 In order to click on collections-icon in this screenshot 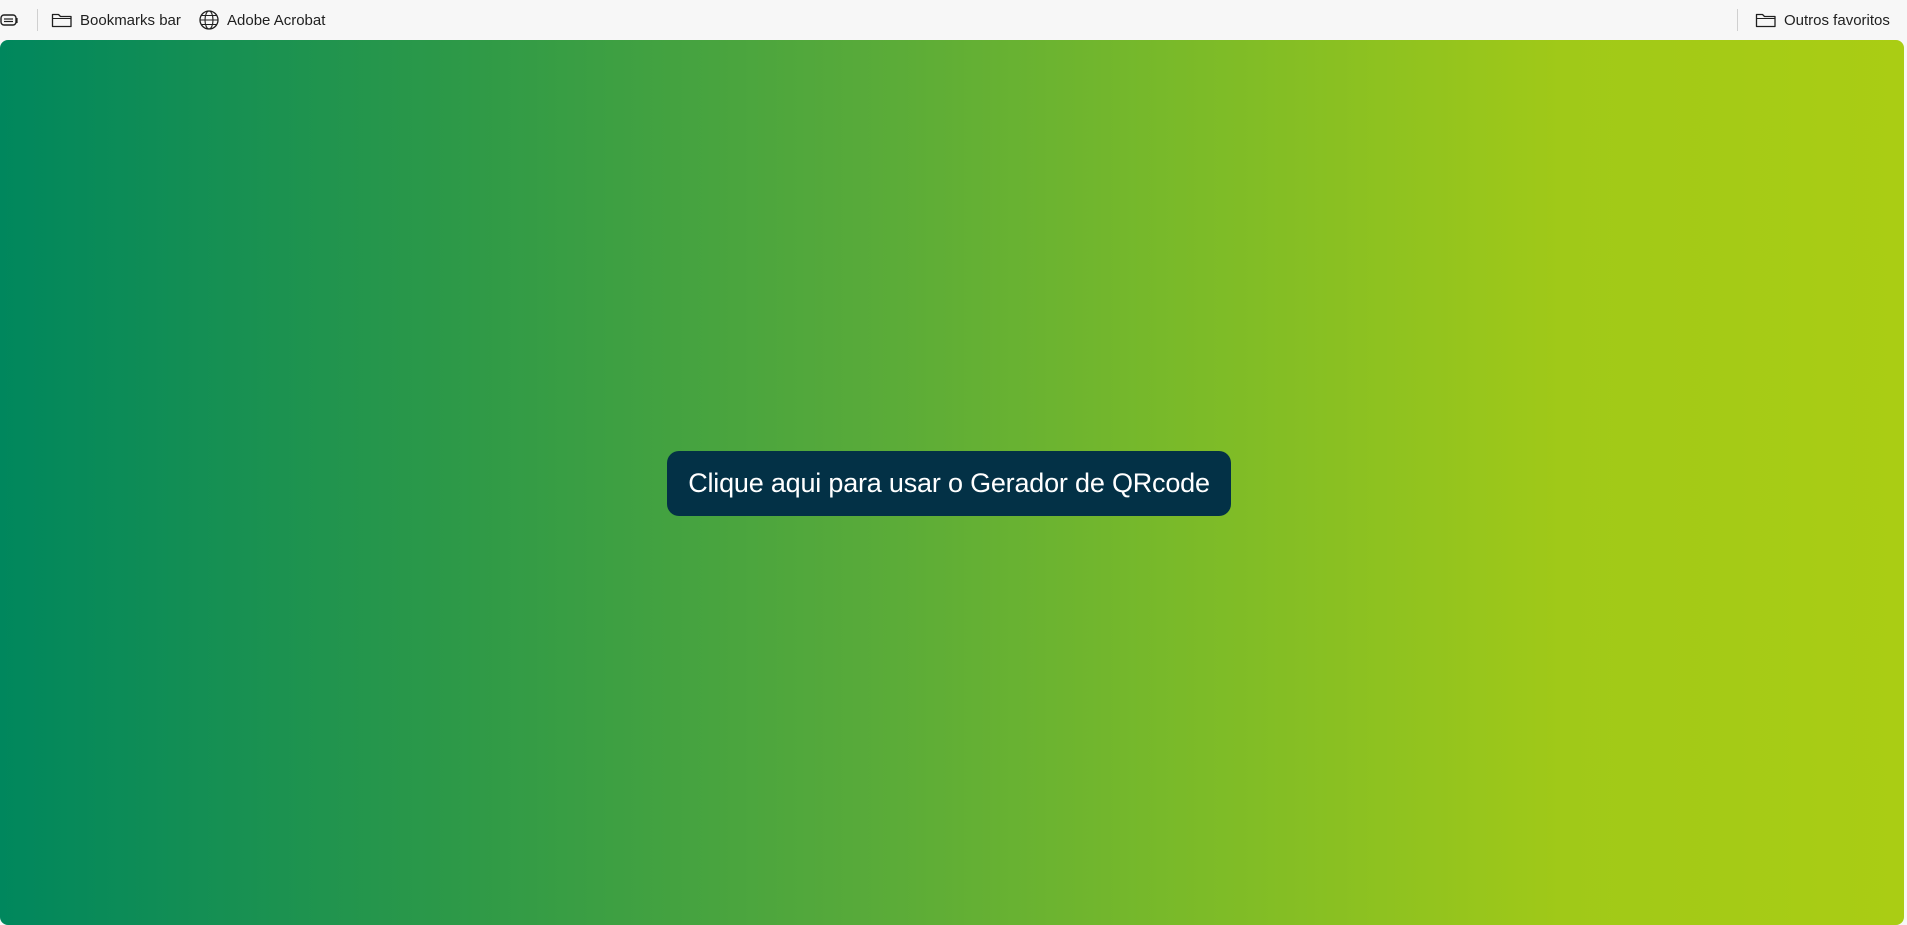, I will do `click(9, 20)`.